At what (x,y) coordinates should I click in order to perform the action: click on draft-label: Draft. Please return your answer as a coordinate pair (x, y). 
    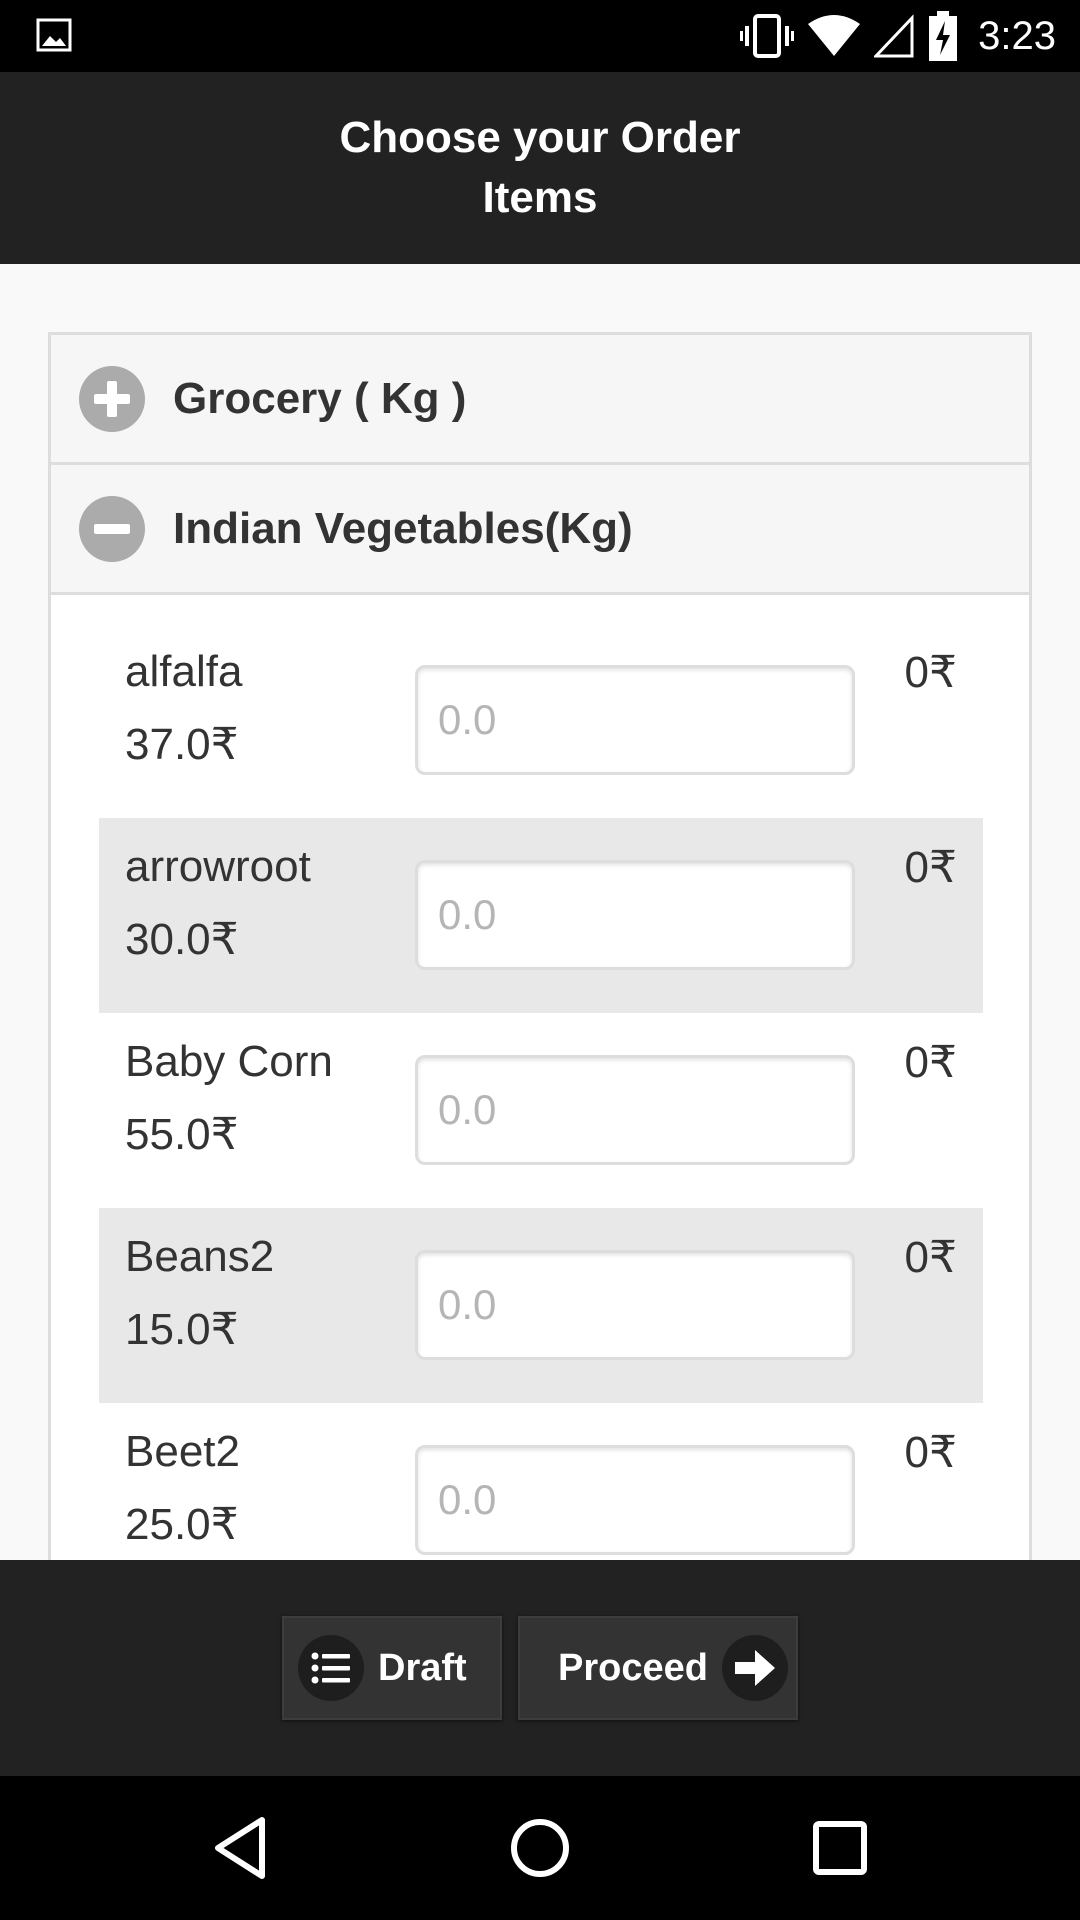
    Looking at the image, I should click on (422, 1667).